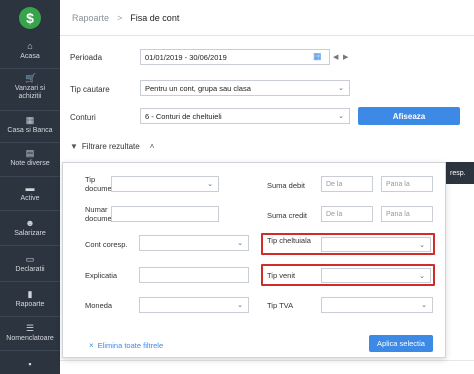  Describe the element at coordinates (376, 244) in the screenshot. I see `tip-cheltuiala-select: ⌄` at that location.